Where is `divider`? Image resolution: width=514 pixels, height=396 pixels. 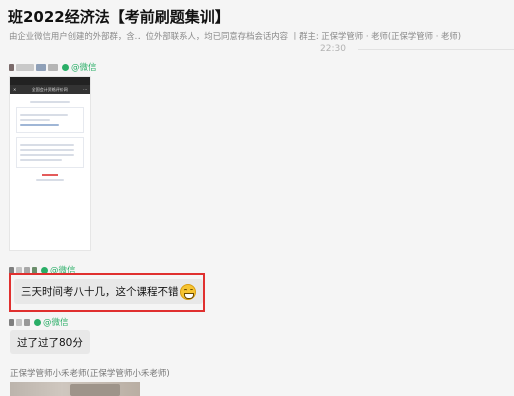
divider is located at coordinates (436, 49).